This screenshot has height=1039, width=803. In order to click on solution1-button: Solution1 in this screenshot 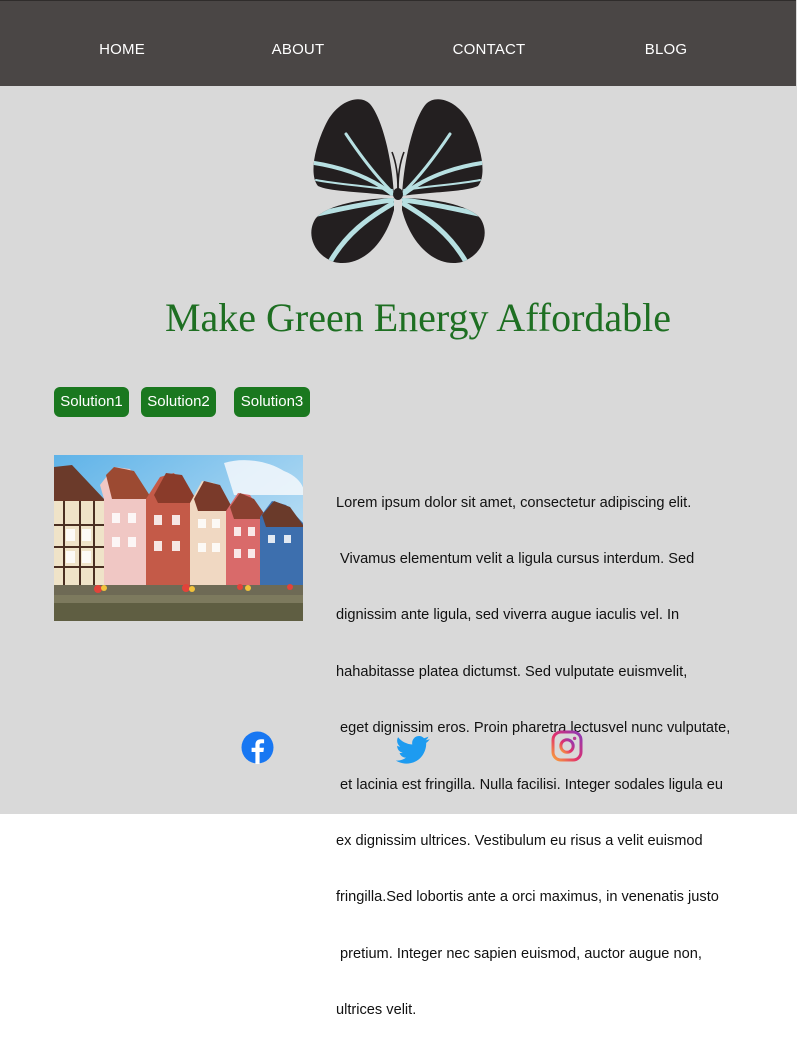, I will do `click(91, 402)`.